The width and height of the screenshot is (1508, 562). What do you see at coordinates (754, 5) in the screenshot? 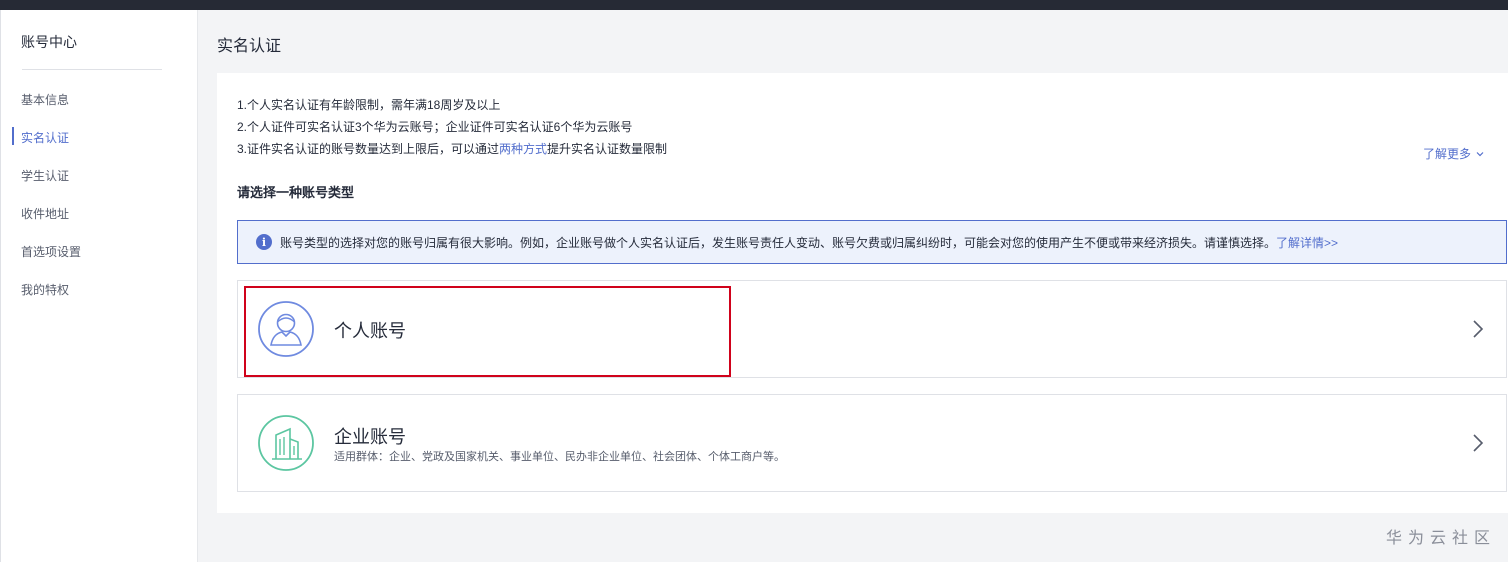
I see `top-bar` at bounding box center [754, 5].